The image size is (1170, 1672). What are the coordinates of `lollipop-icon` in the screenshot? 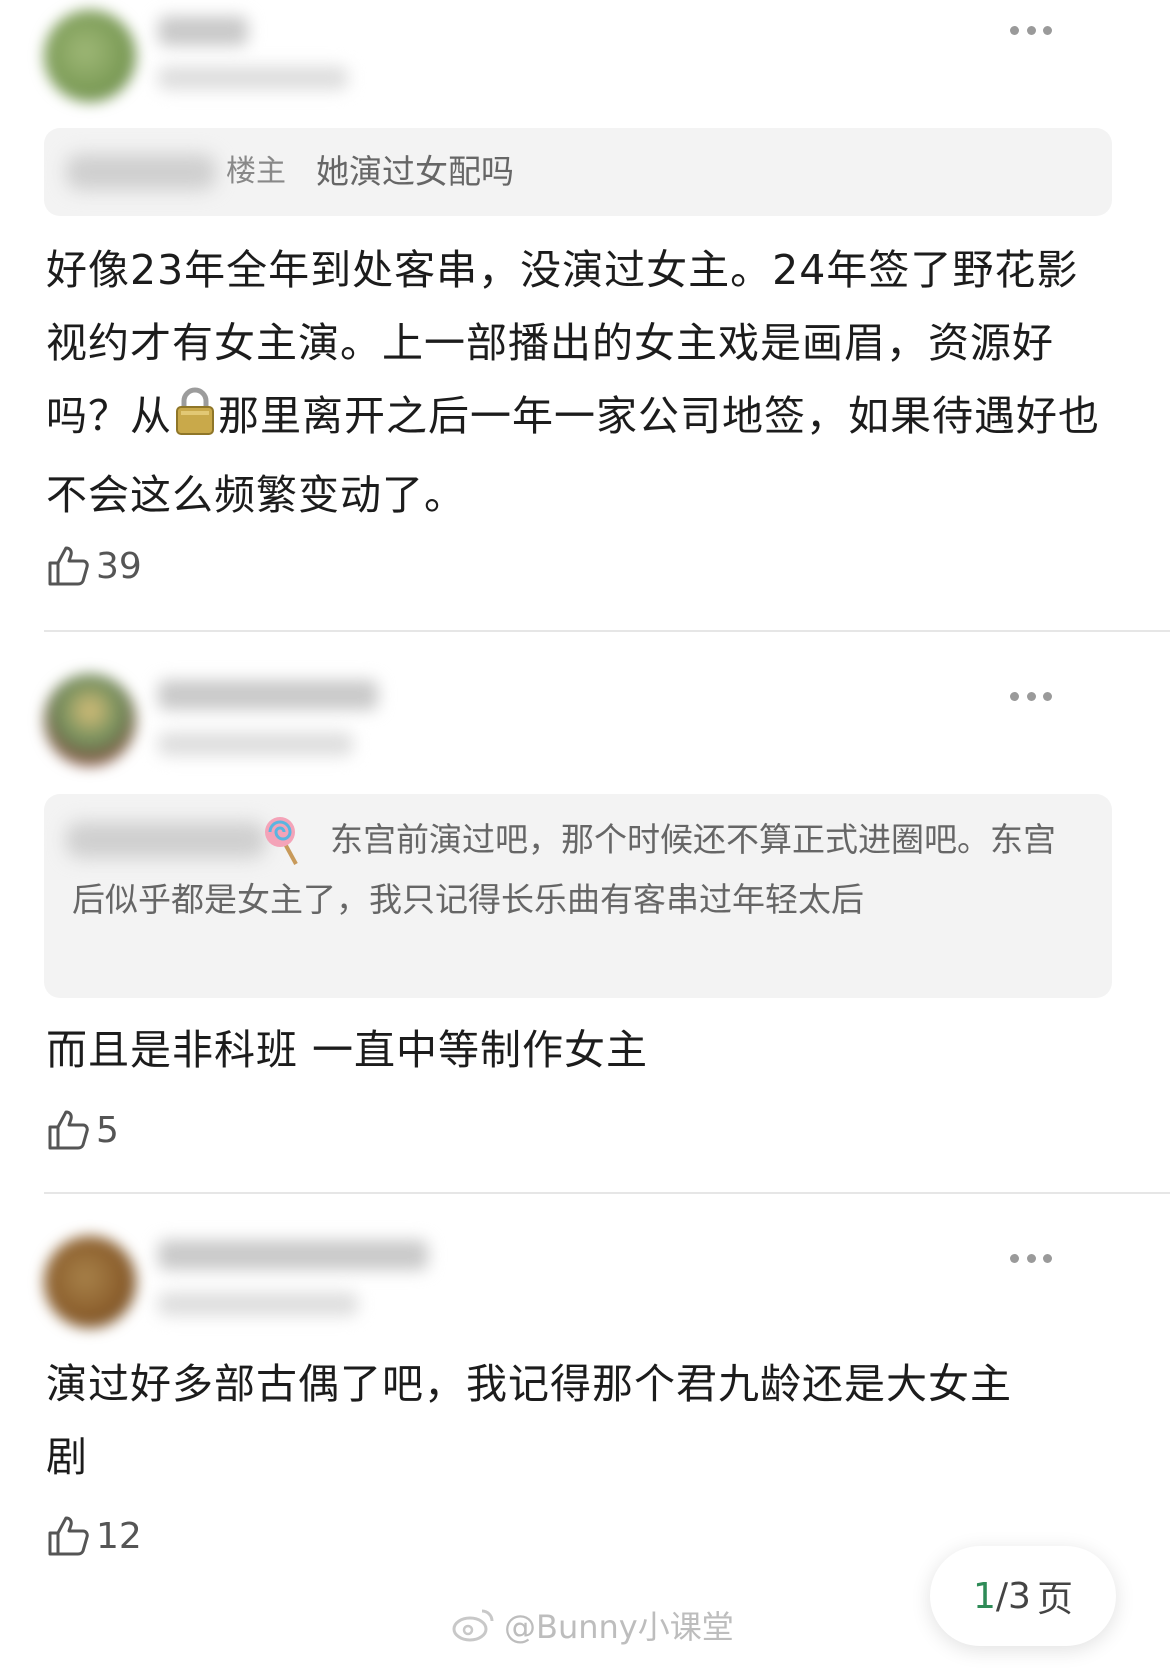 It's located at (282, 849).